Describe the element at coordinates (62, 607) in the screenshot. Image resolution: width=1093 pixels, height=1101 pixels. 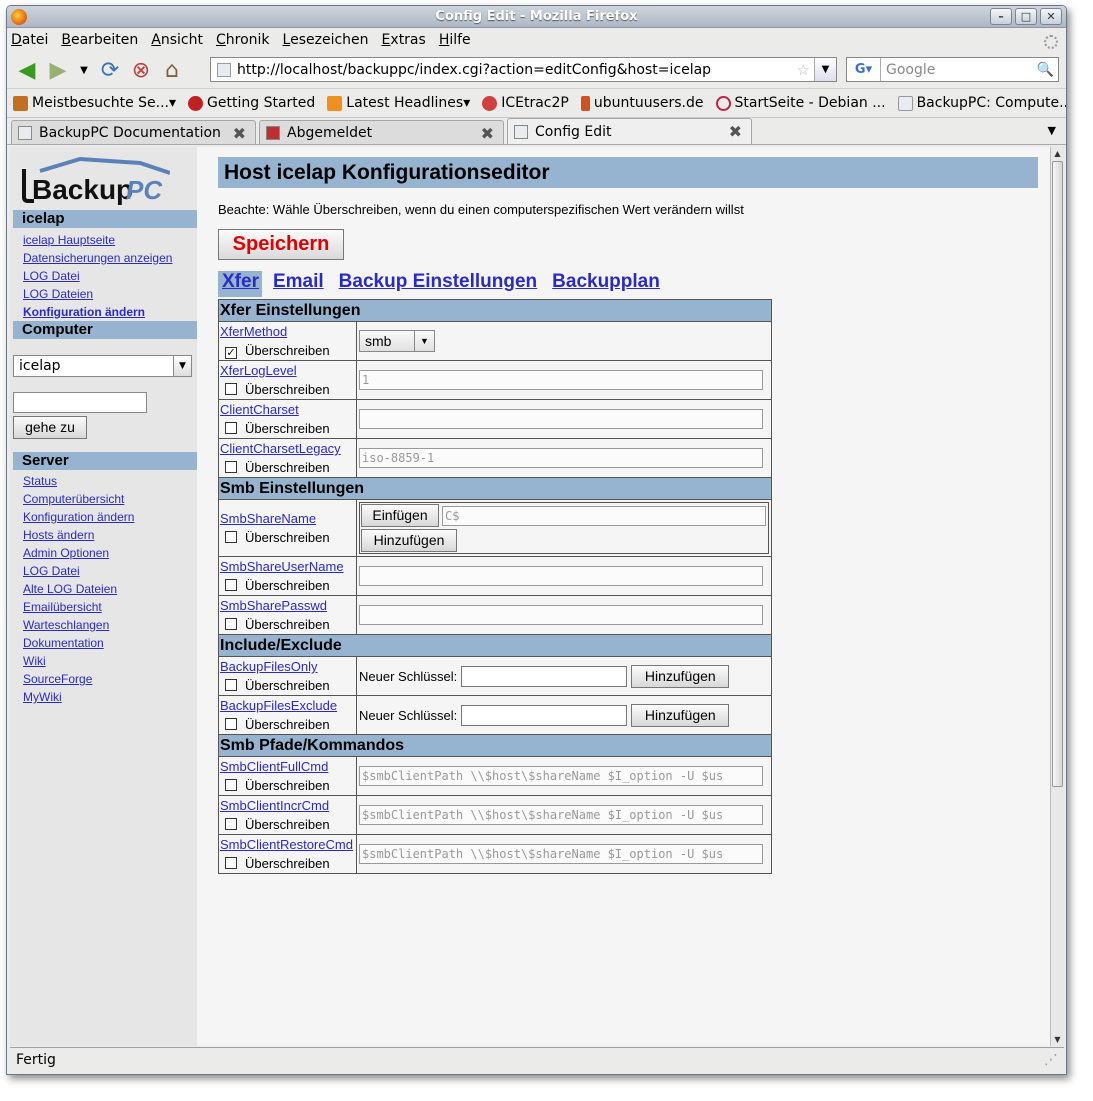
I see `link-emailuebersicht: Emailübersicht` at that location.